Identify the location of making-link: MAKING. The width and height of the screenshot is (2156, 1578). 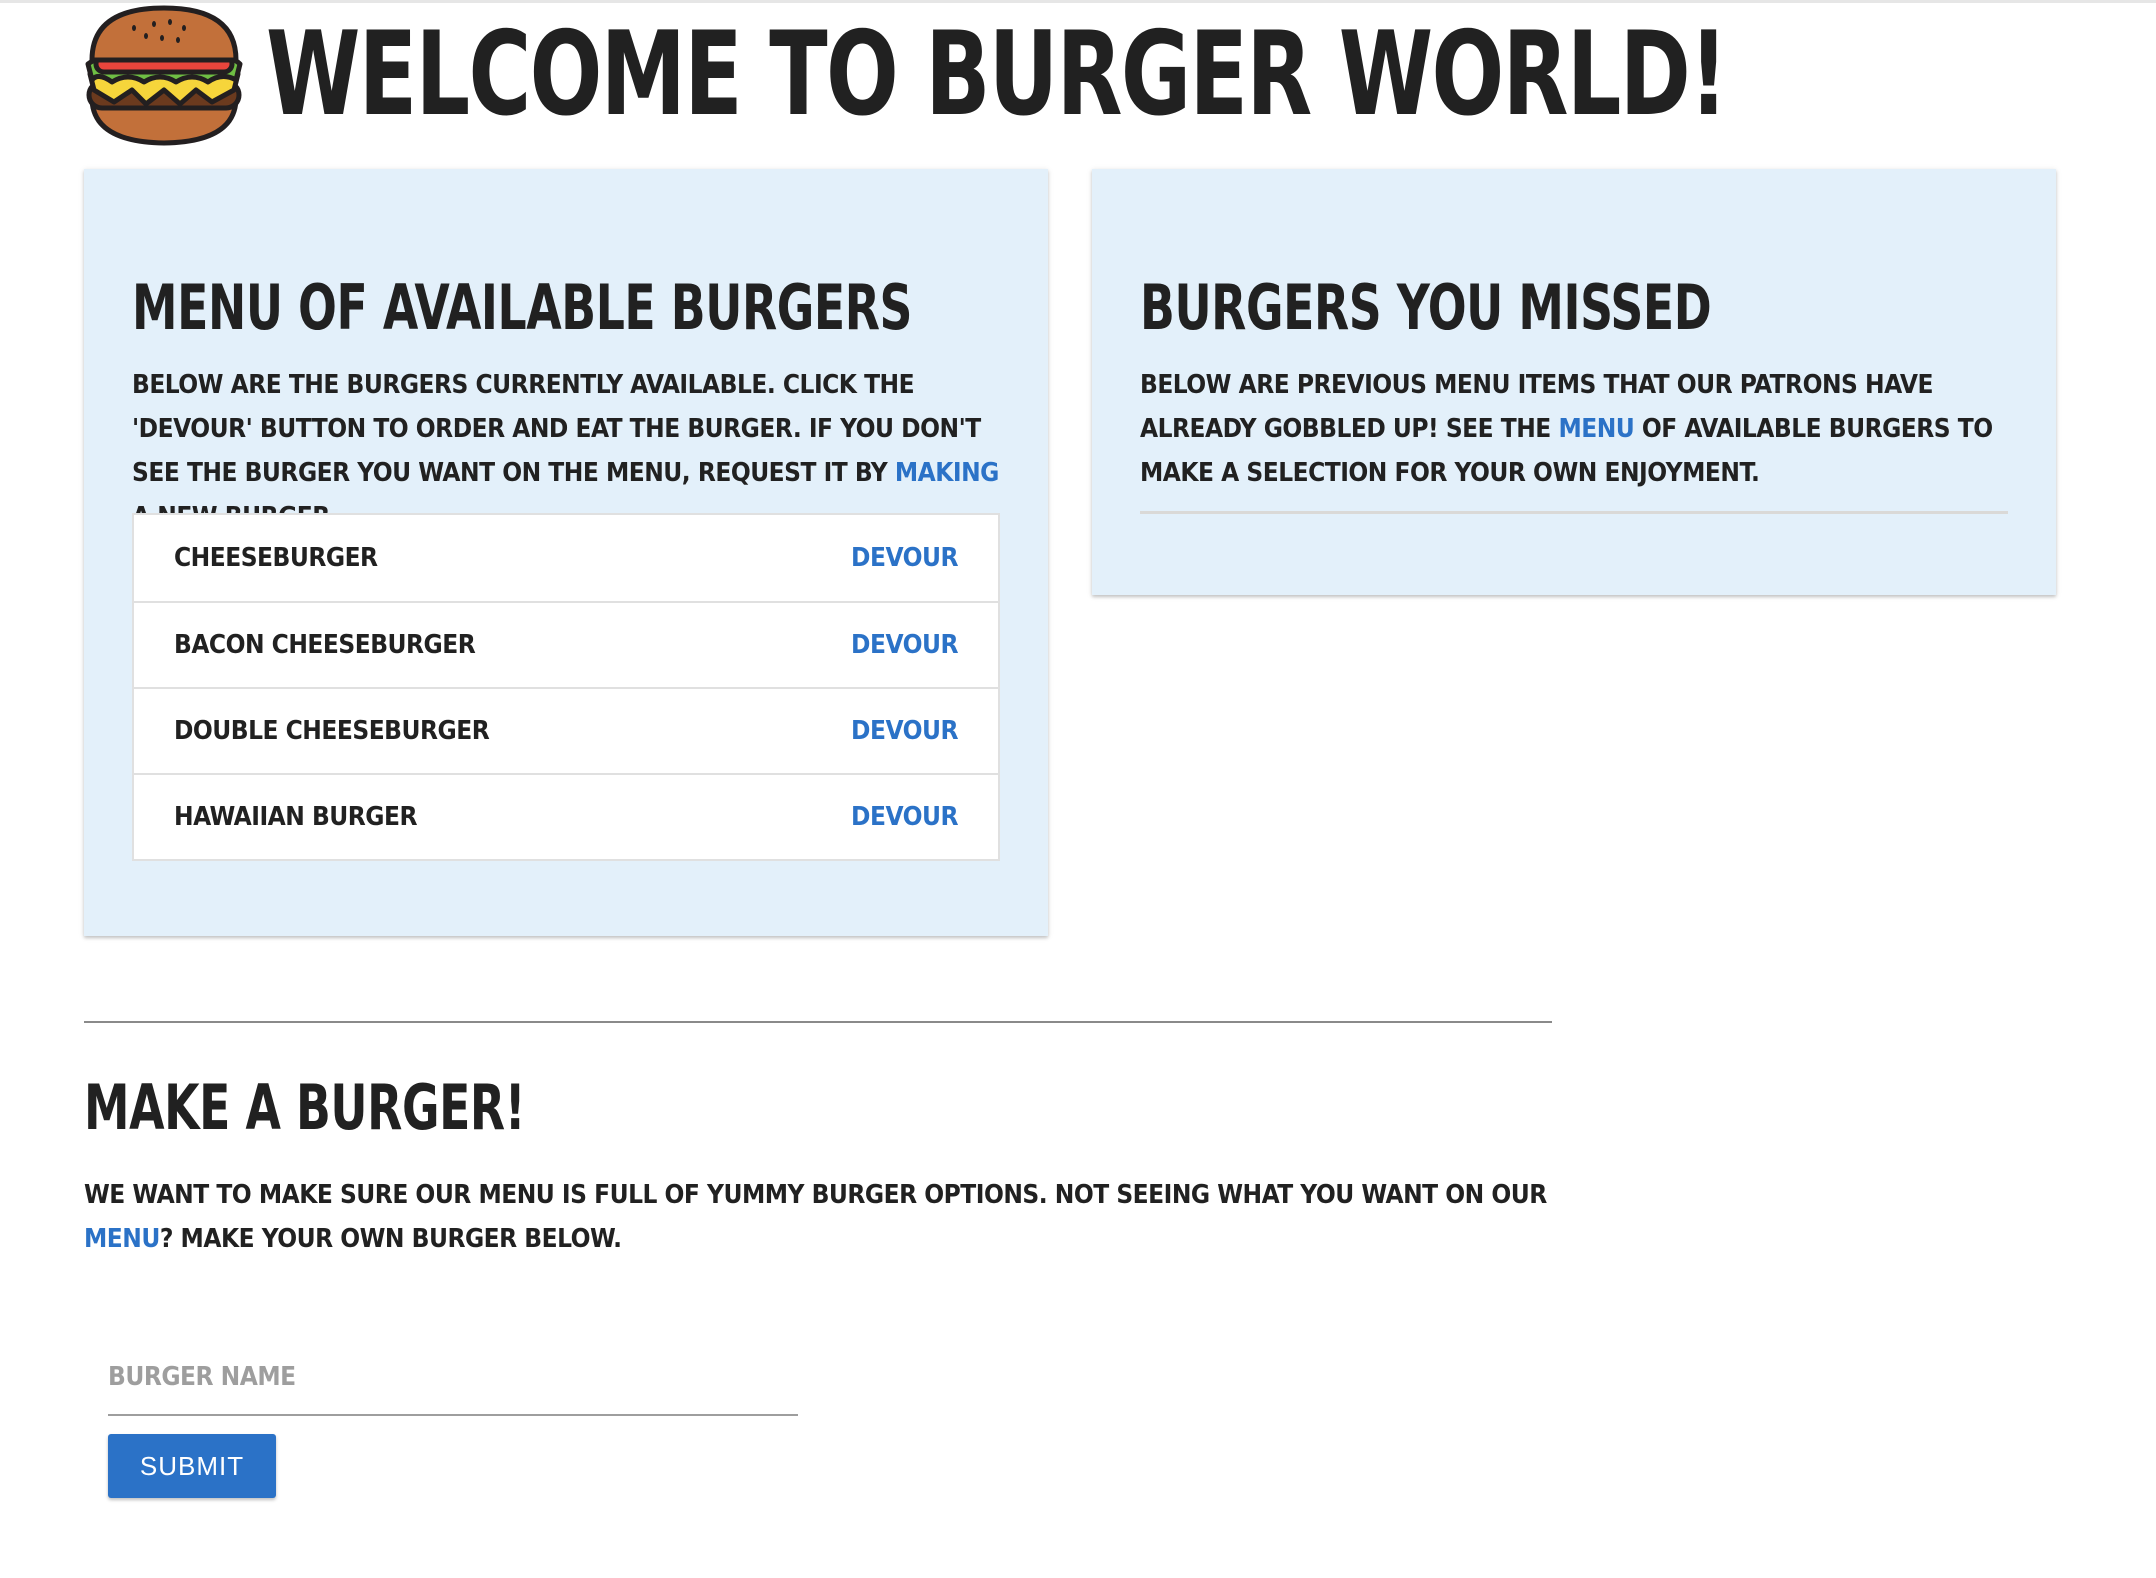
(947, 473).